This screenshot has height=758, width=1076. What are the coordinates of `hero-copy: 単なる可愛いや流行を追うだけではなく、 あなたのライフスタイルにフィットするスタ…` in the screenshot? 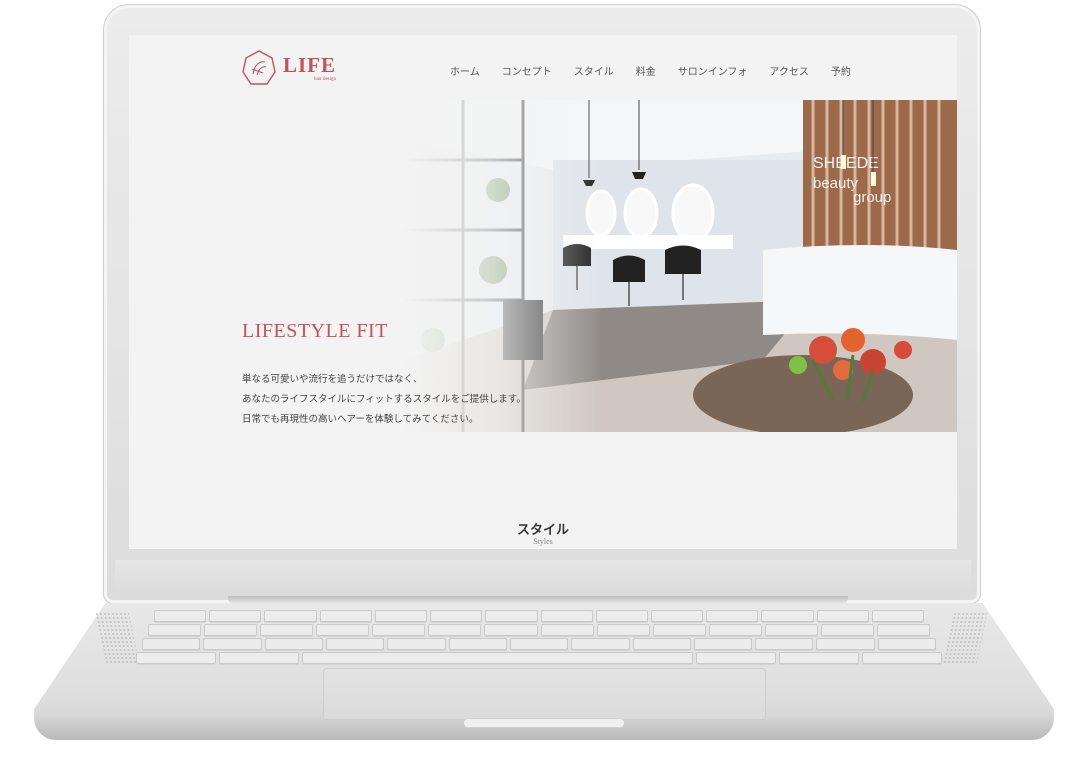 It's located at (384, 400).